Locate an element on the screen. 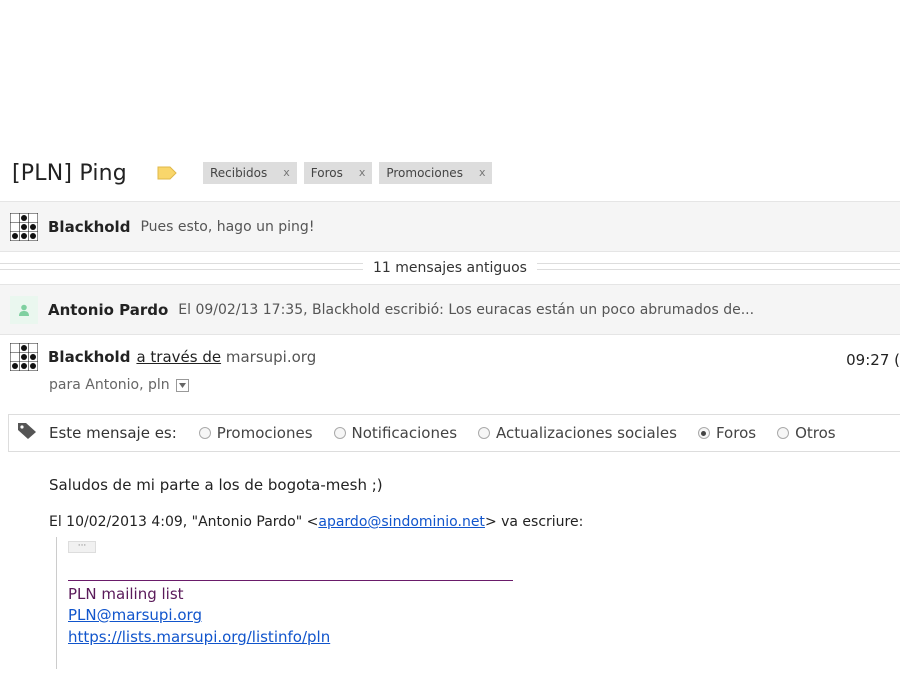  collapsed-message: Blackhold Pues esto, hago un ping! is located at coordinates (450, 226).